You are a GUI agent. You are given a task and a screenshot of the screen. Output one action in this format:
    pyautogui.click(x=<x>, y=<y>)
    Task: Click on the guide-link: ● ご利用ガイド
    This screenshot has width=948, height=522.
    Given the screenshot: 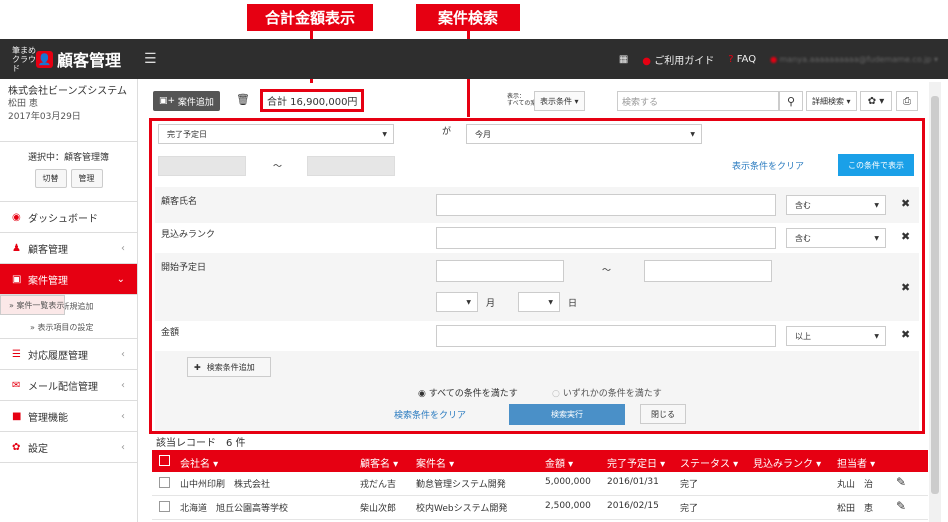 What is the action you would take?
    pyautogui.click(x=678, y=59)
    